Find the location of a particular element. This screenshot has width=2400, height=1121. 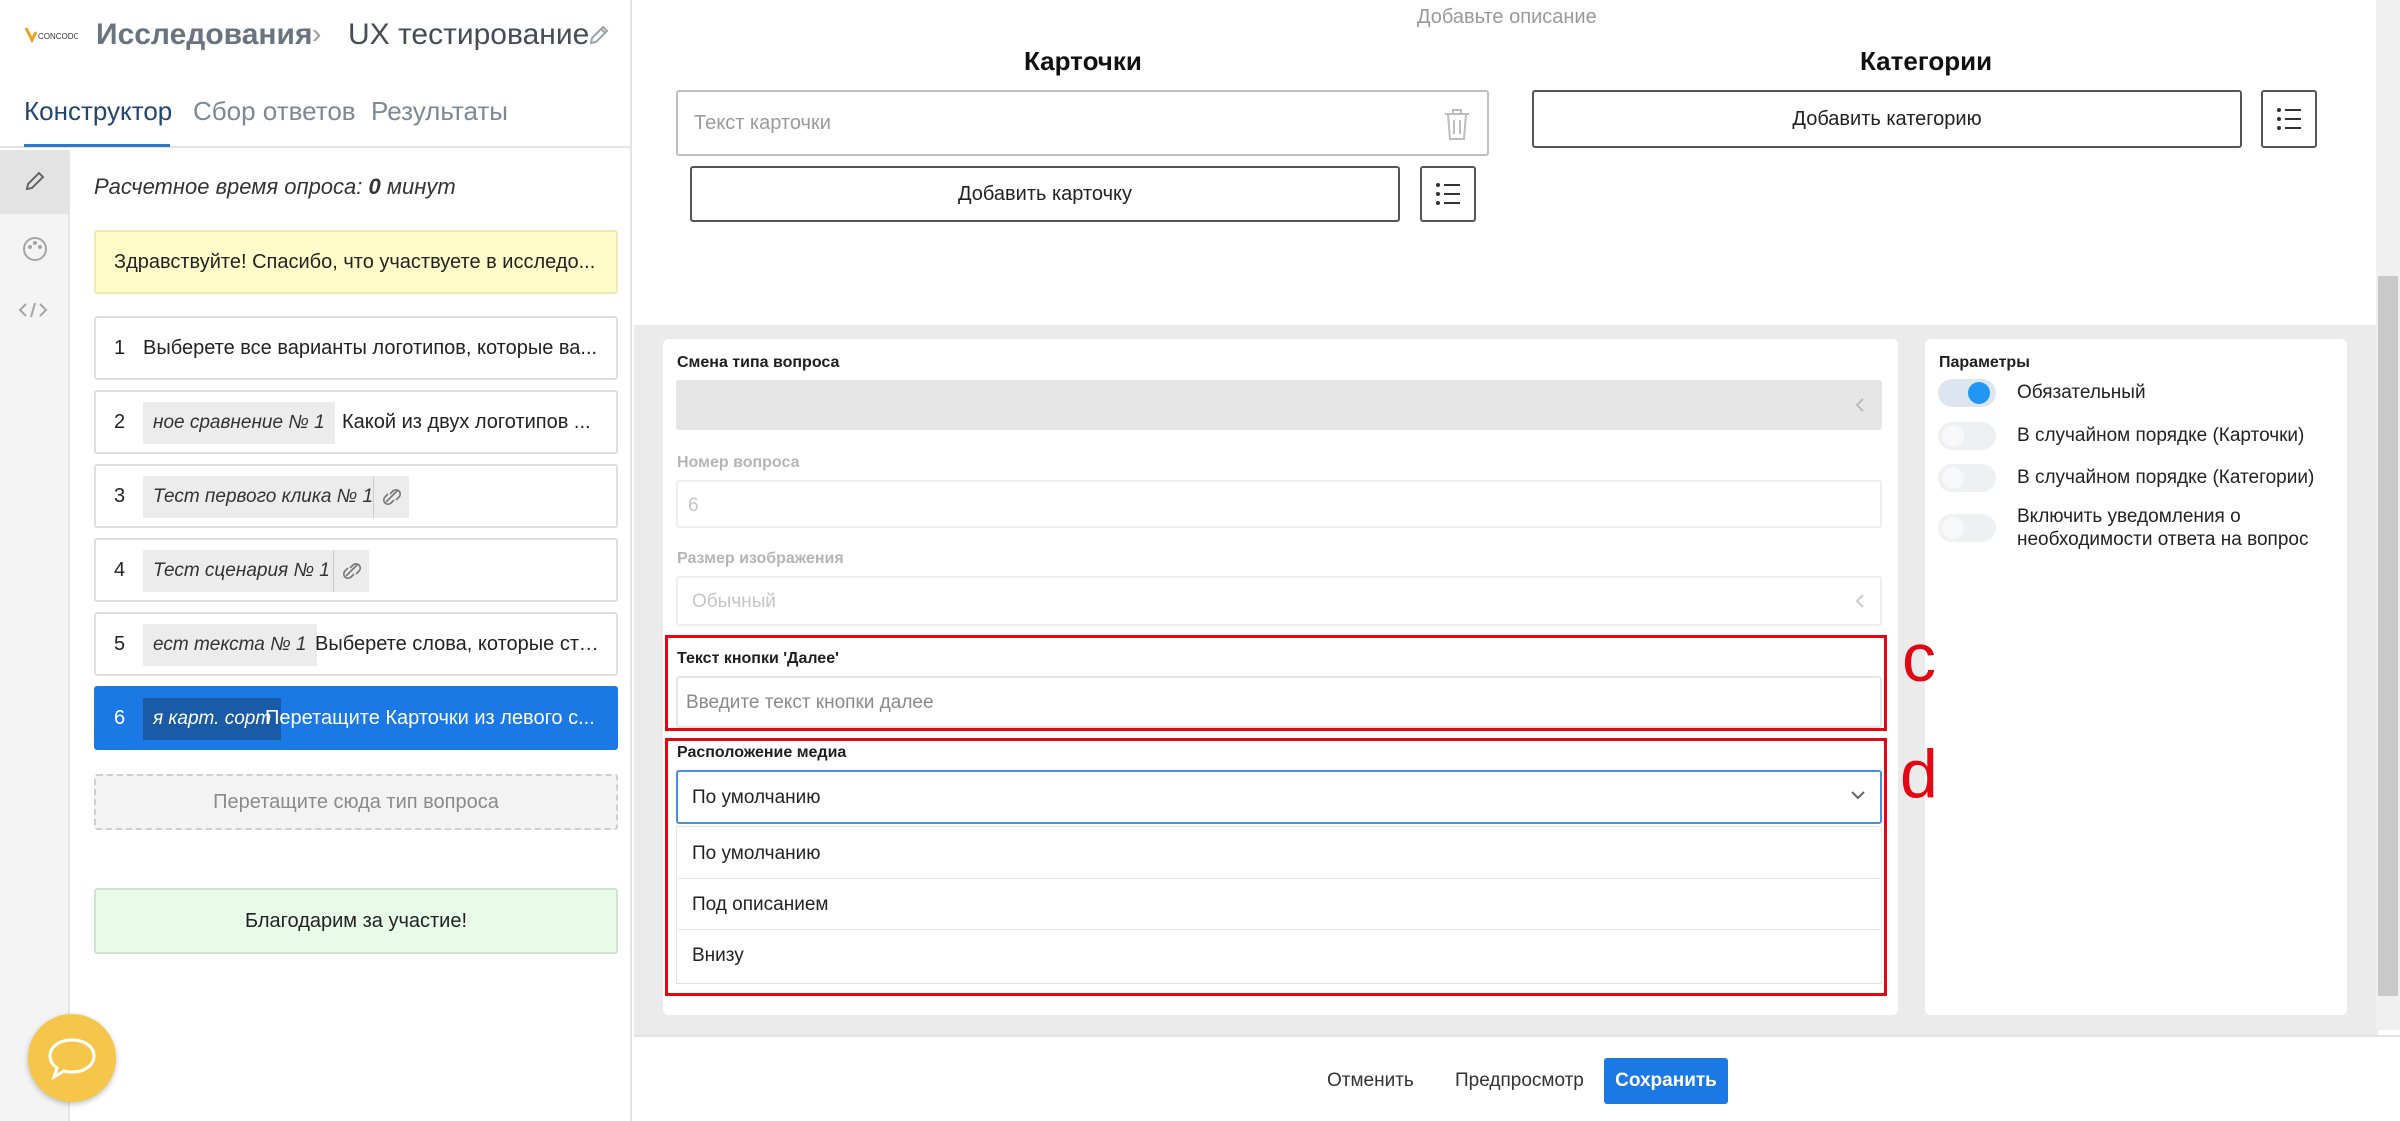

tab-bar: Конструктор Сбор ответов Результаты is located at coordinates (316, 110).